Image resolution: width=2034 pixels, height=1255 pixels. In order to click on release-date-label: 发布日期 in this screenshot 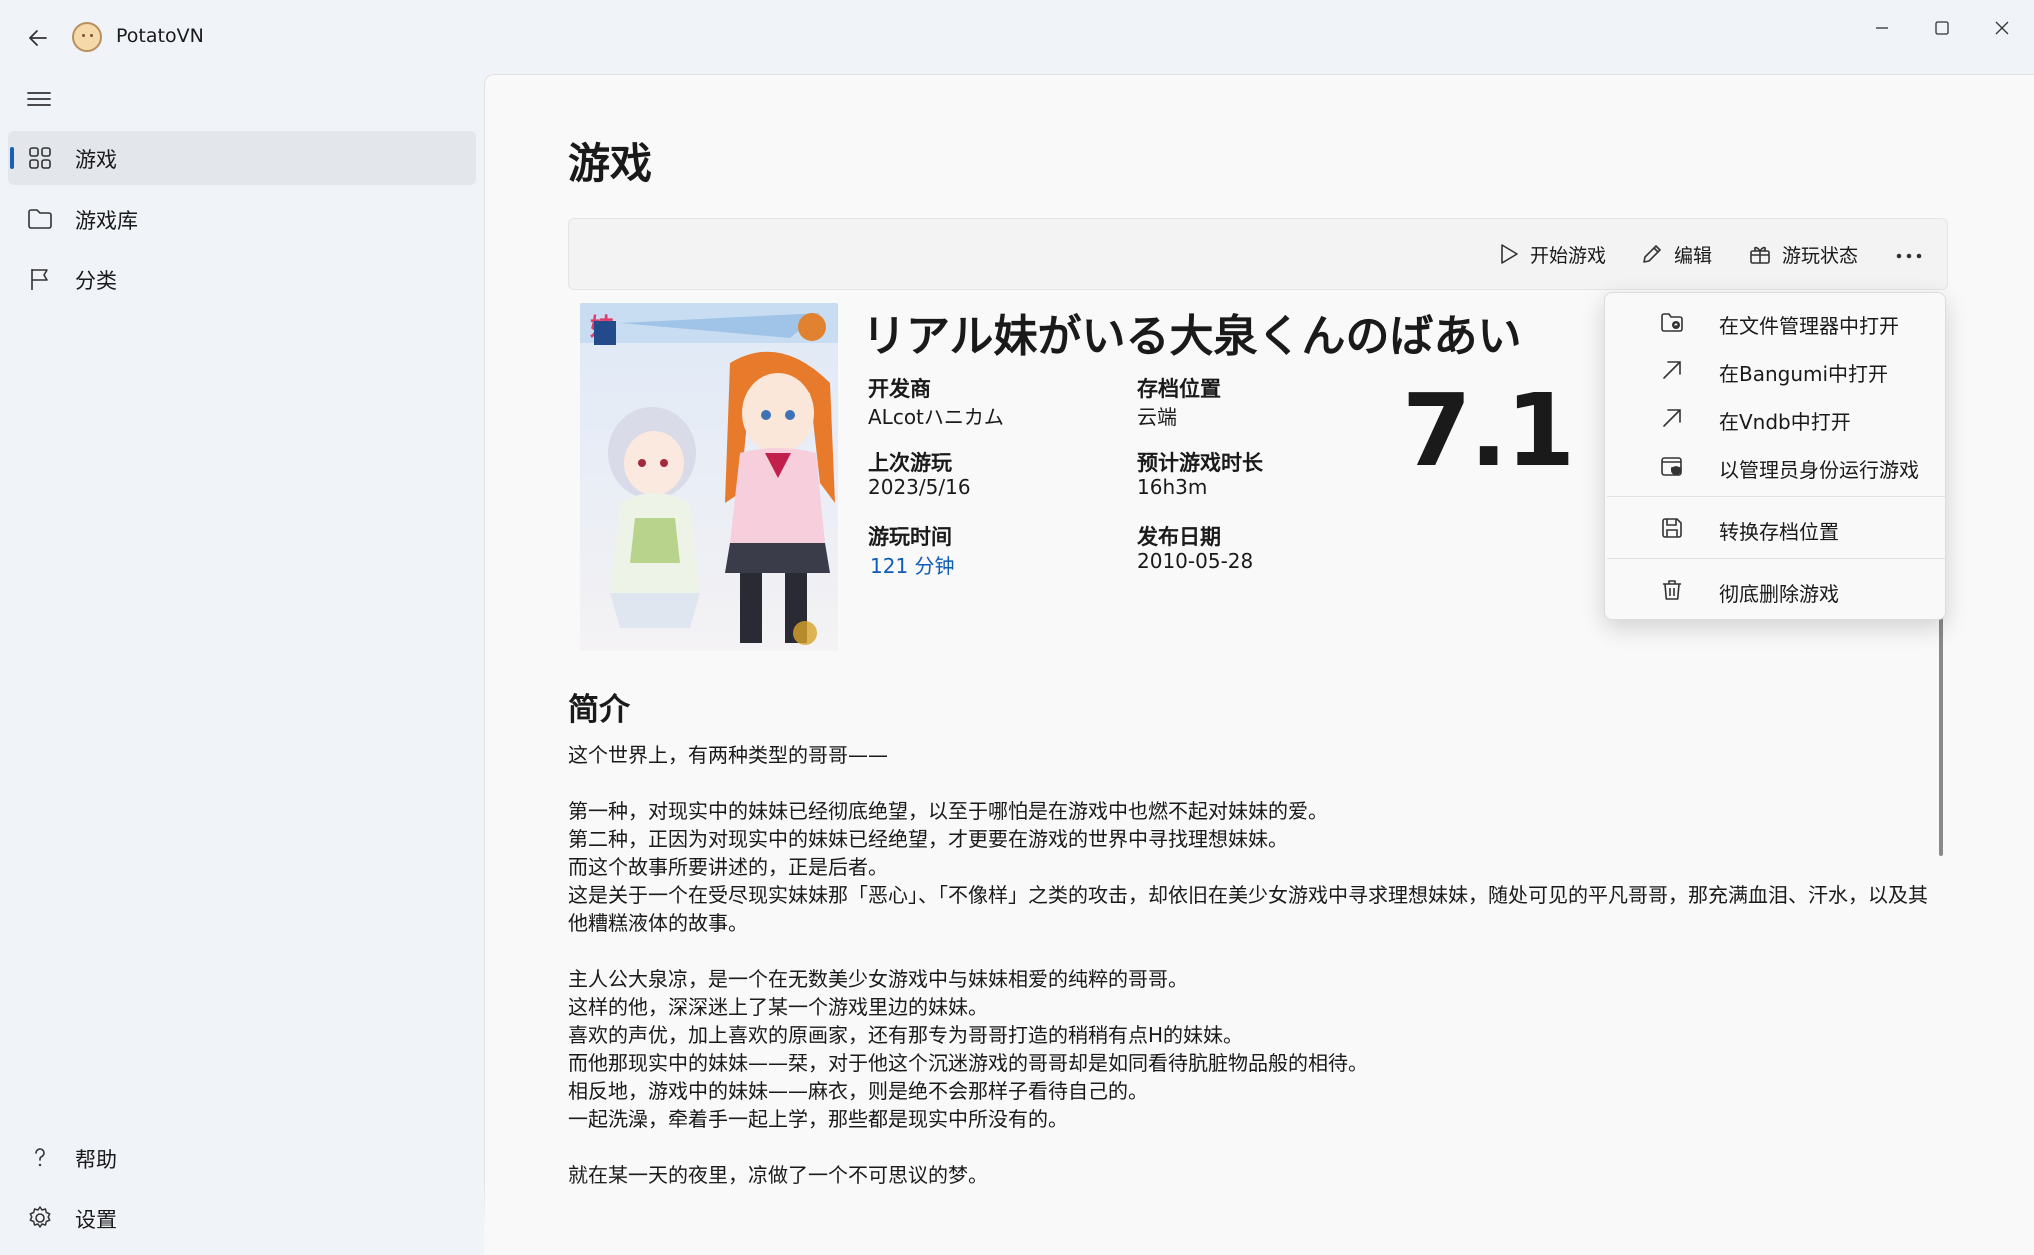, I will do `click(1179, 537)`.